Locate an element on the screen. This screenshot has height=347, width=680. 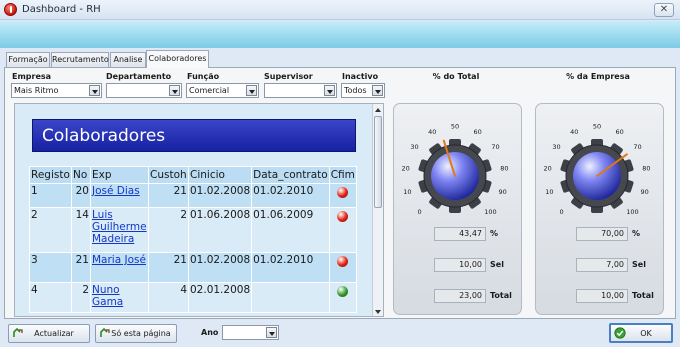
inactivo-label: Inactivo is located at coordinates (360, 76).